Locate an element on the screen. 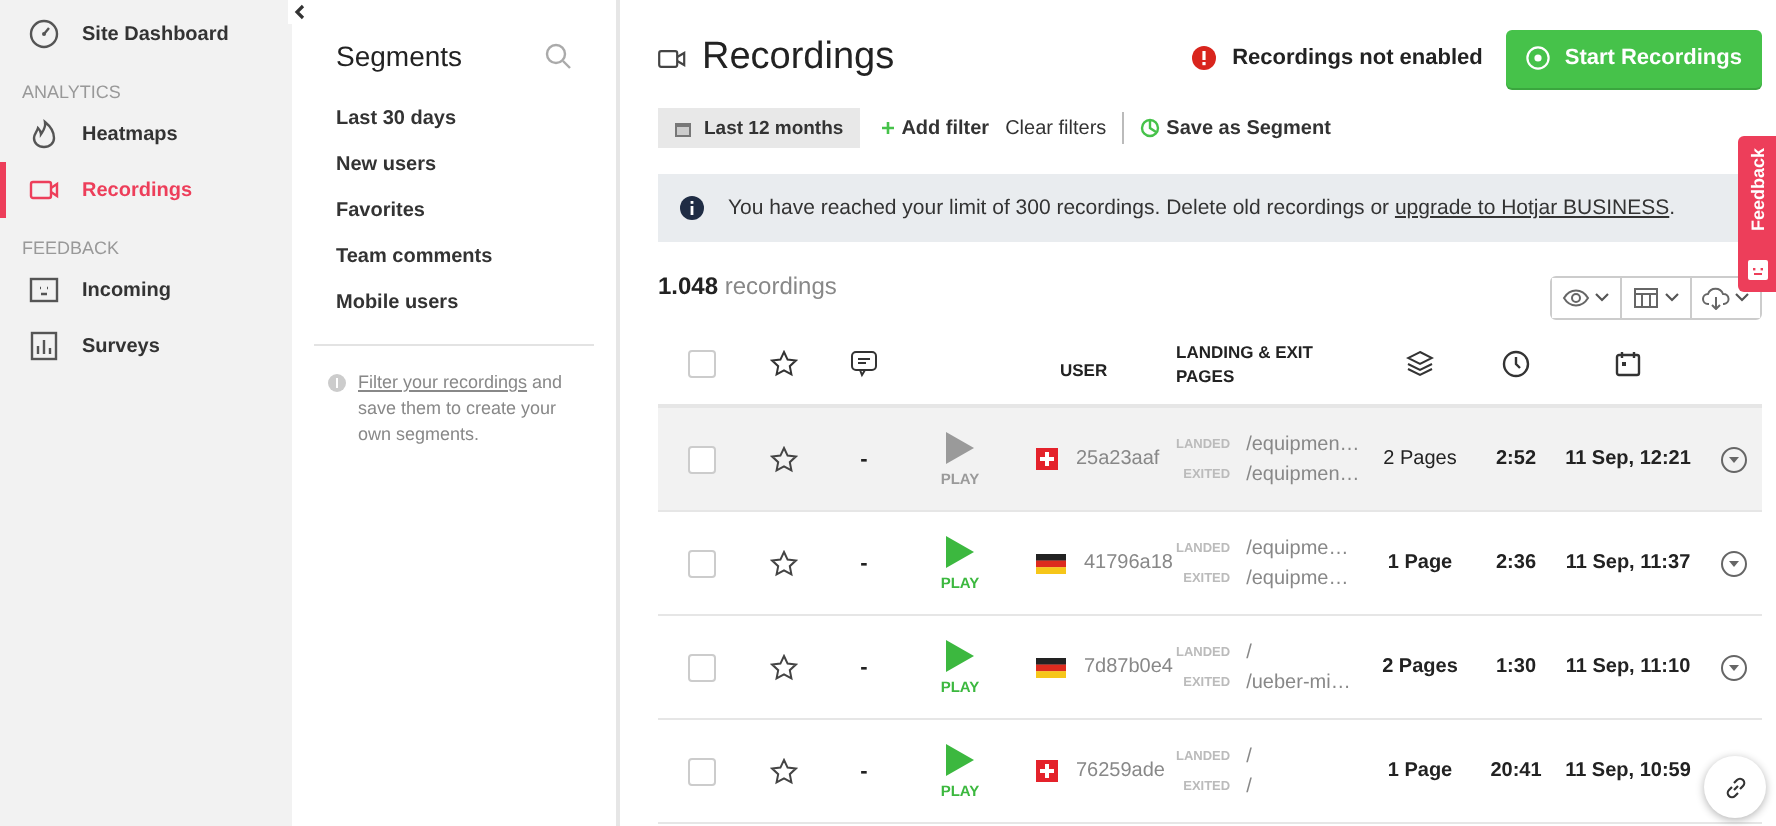 Image resolution: width=1776 pixels, height=826 pixels. panel-title: Segments is located at coordinates (399, 56).